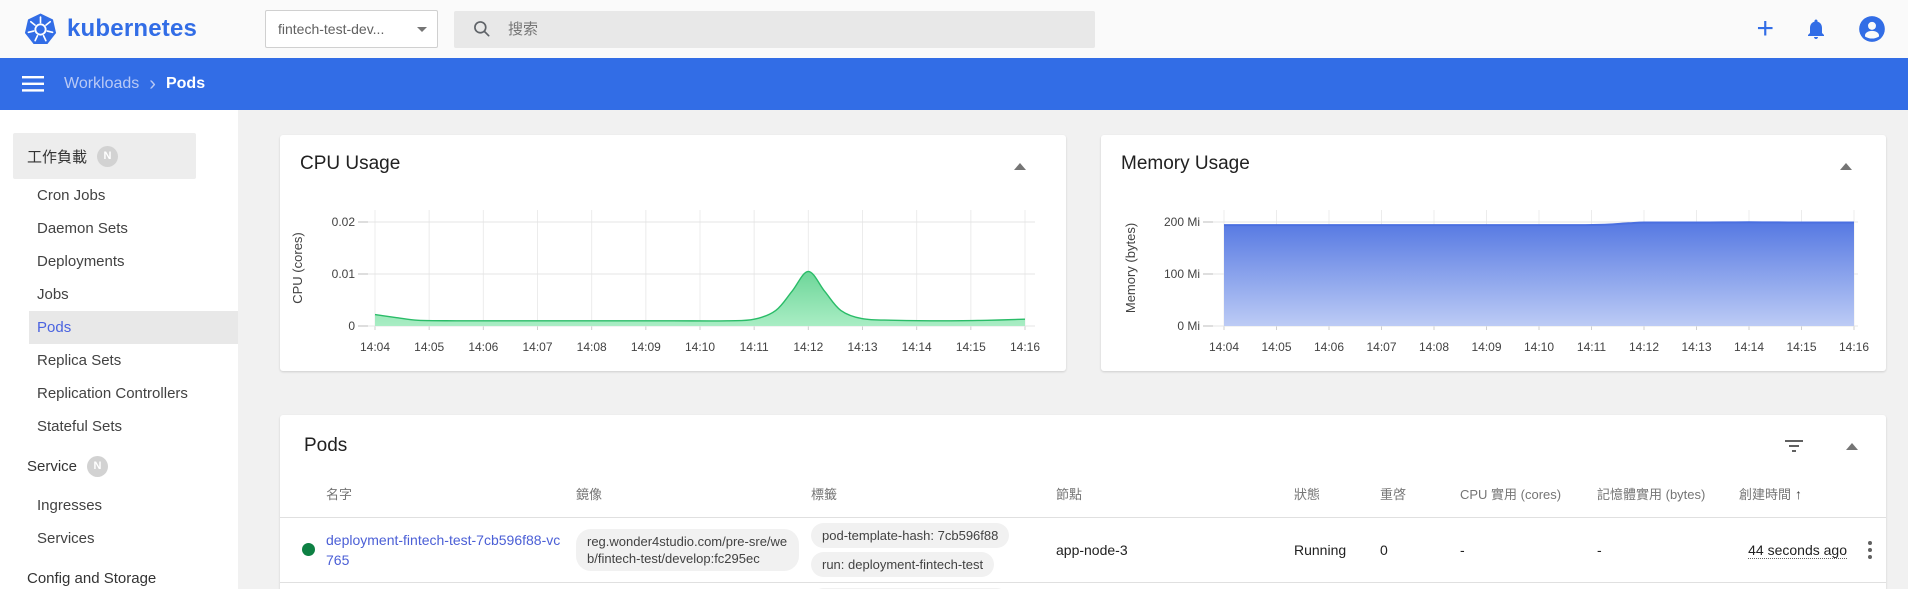 This screenshot has height=589, width=1908. I want to click on column-header-actions, so click(1869, 494).